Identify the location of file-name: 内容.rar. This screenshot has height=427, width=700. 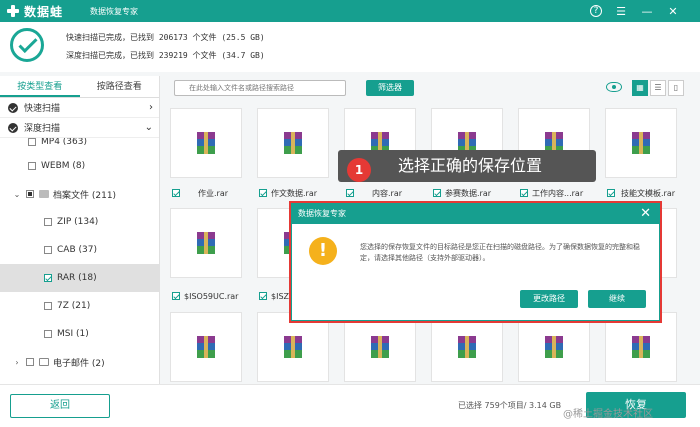
(388, 193).